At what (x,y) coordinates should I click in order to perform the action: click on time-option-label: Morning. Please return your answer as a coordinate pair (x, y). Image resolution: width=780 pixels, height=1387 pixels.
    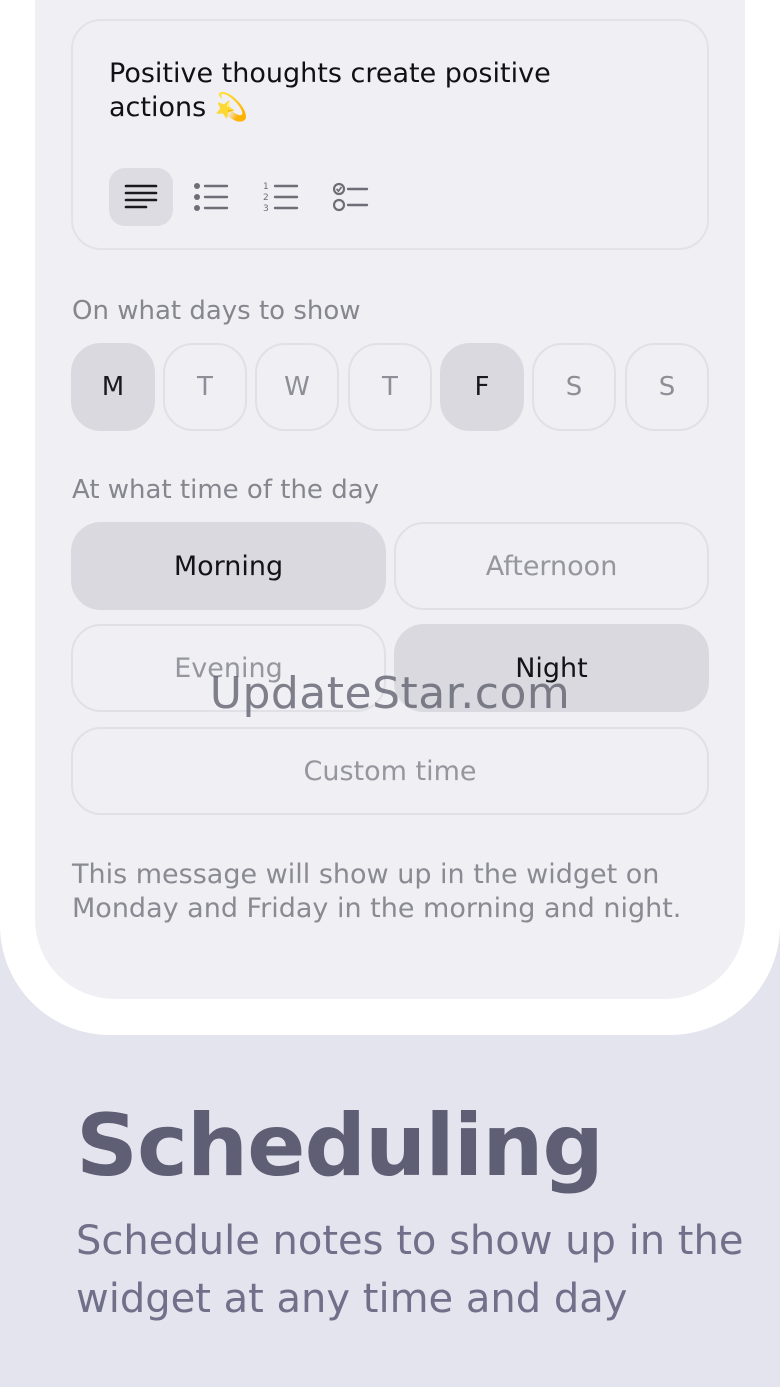
    Looking at the image, I should click on (228, 566).